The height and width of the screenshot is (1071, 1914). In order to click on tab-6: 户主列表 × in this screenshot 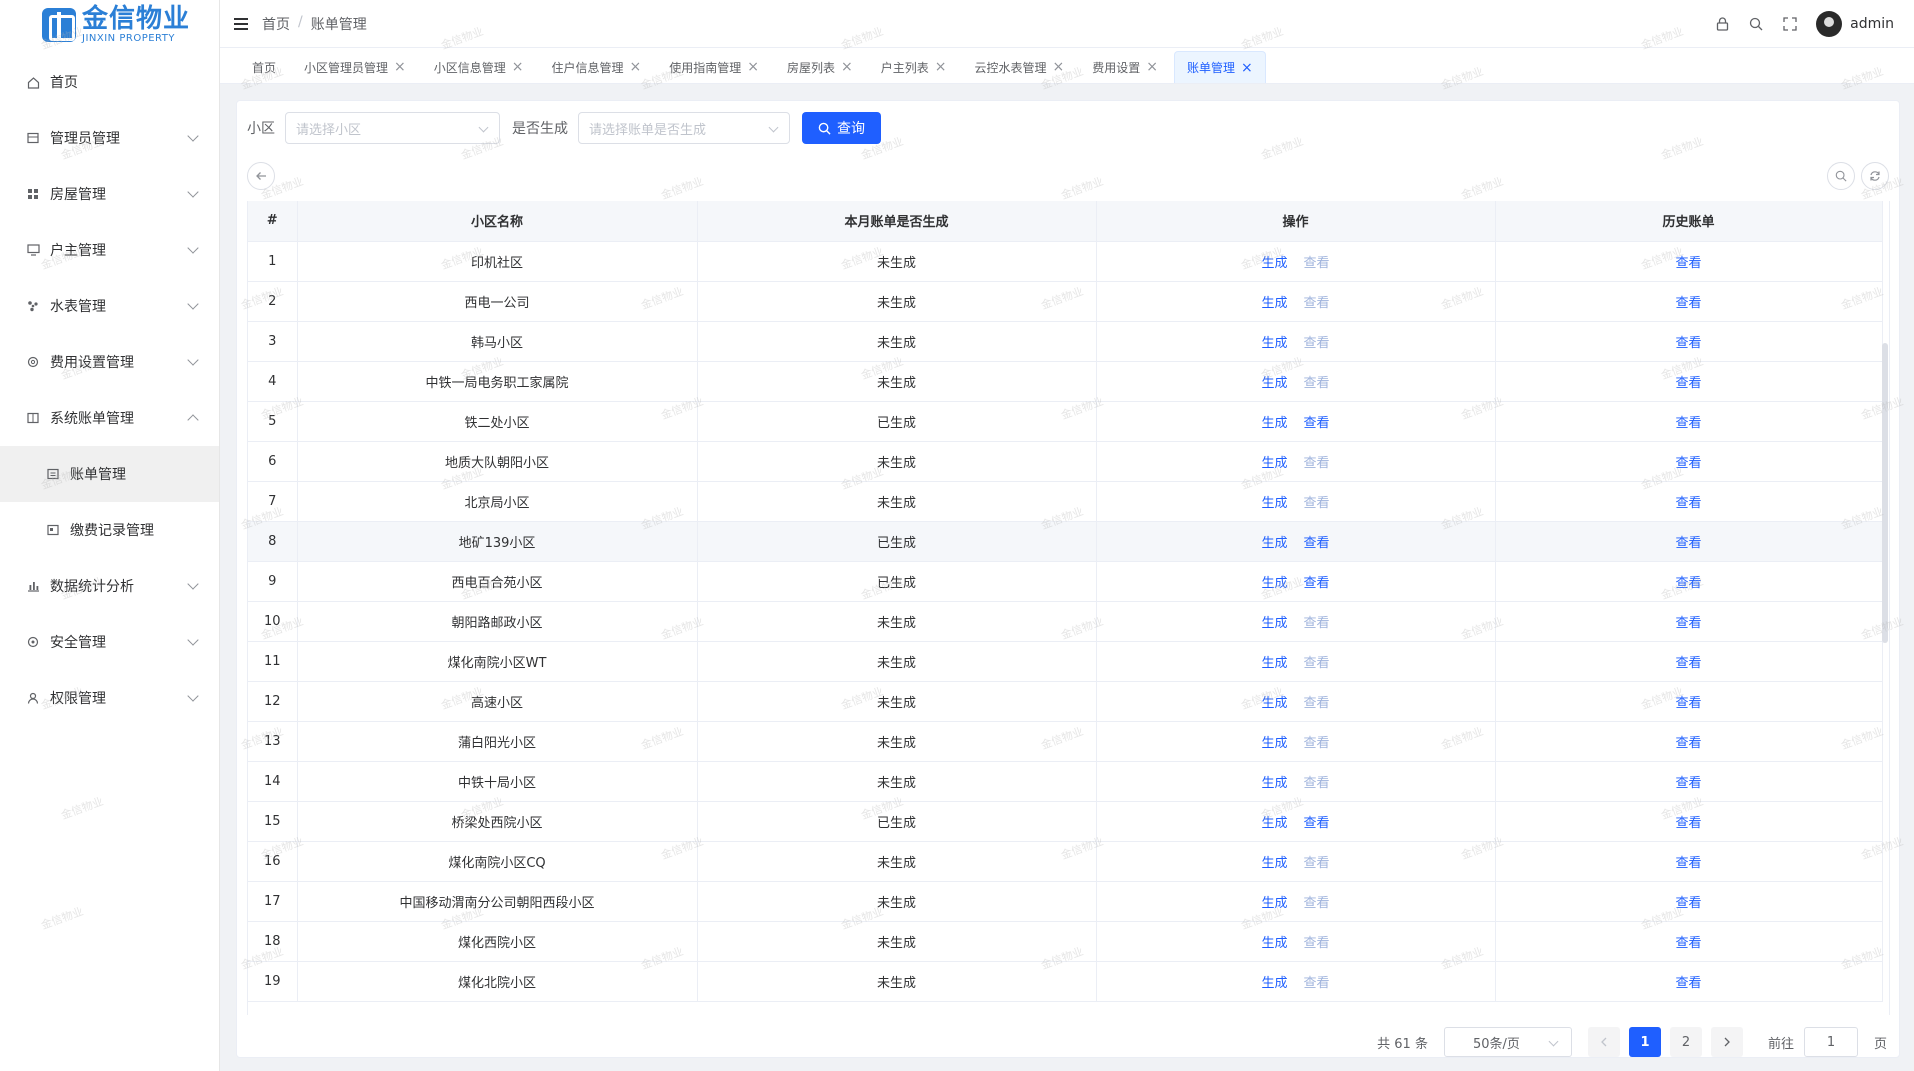, I will do `click(914, 67)`.